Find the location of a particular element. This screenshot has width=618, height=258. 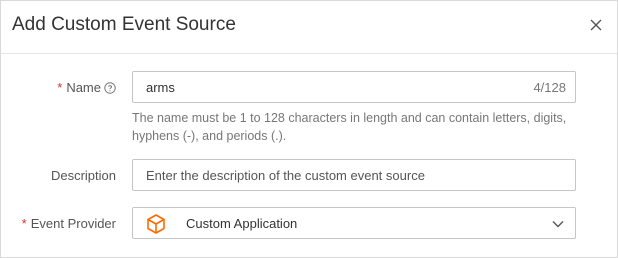

name-char-counter: 4/128 is located at coordinates (549, 87).